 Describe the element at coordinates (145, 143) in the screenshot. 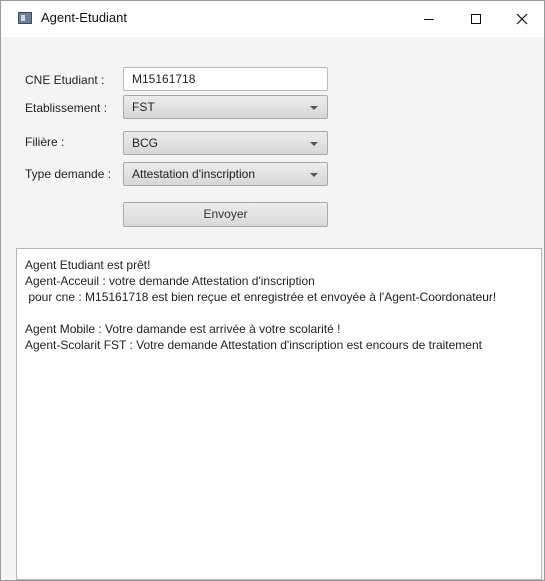

I see `filiere-value: BCG` at that location.